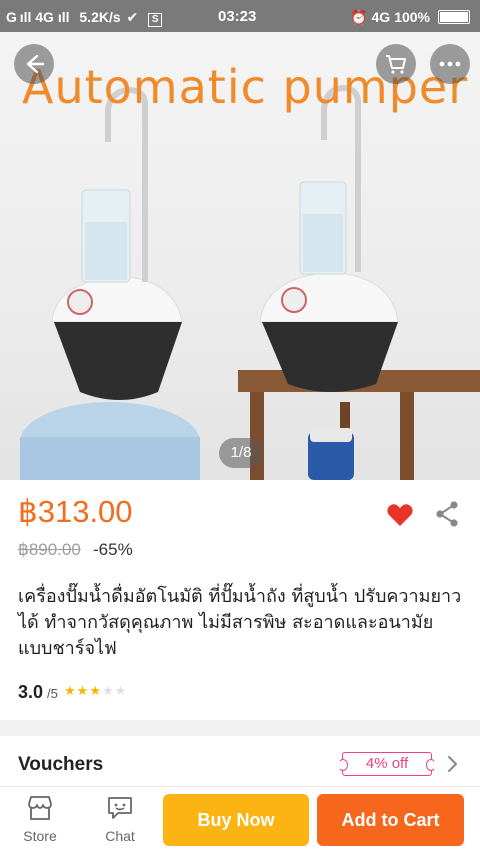 This screenshot has height=853, width=480. I want to click on image-counter: 1/8, so click(241, 453).